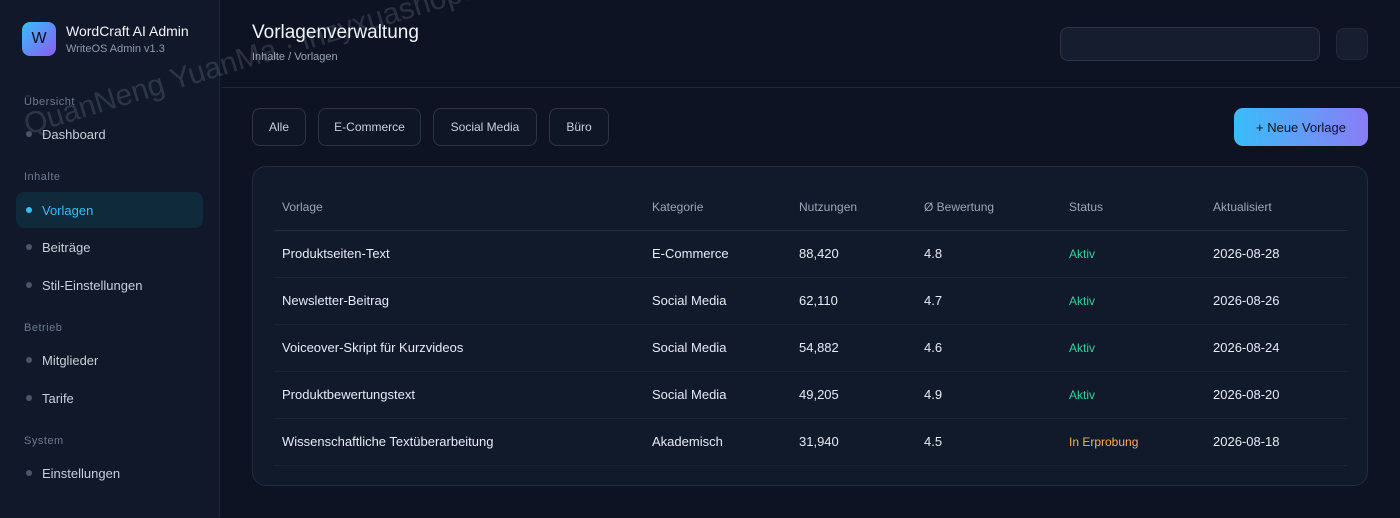 The image size is (1400, 518). I want to click on cell-updated: 2026-08-24, so click(1276, 348).